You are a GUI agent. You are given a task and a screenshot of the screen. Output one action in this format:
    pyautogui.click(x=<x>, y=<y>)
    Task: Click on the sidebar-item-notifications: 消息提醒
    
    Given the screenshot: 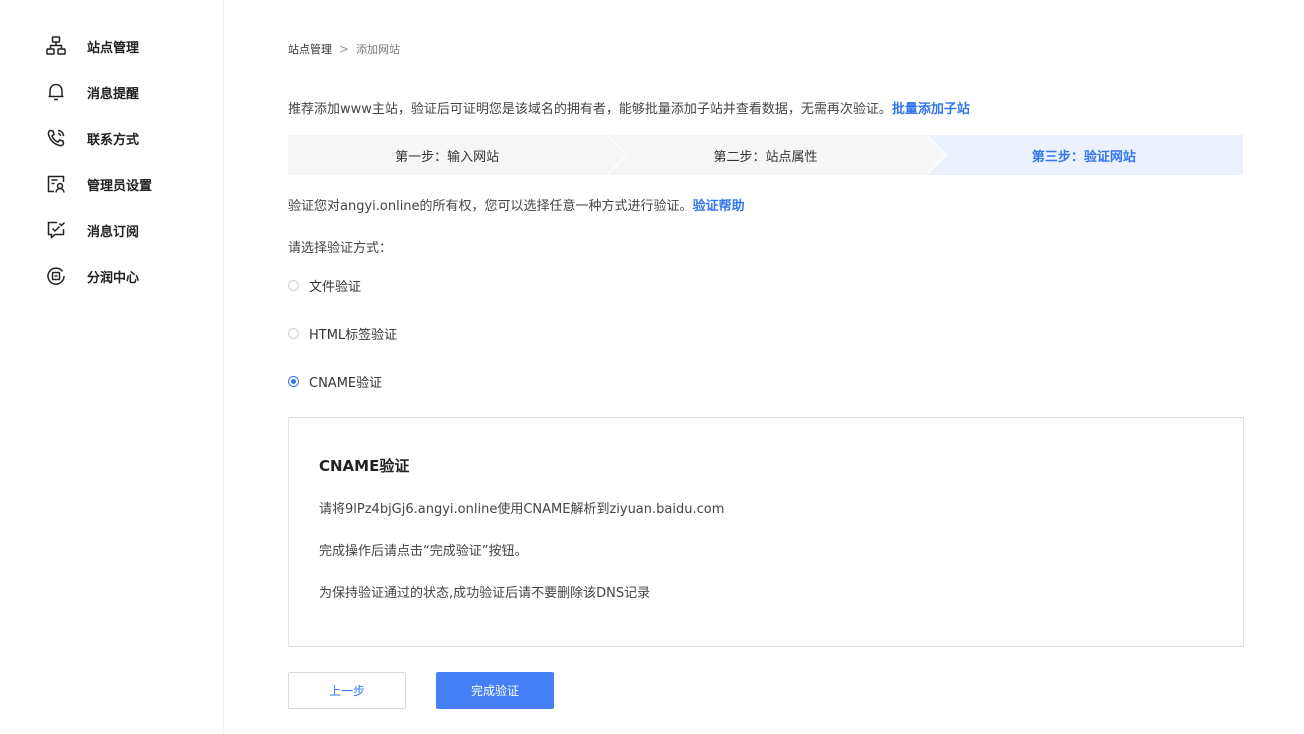 What is the action you would take?
    pyautogui.click(x=91, y=92)
    